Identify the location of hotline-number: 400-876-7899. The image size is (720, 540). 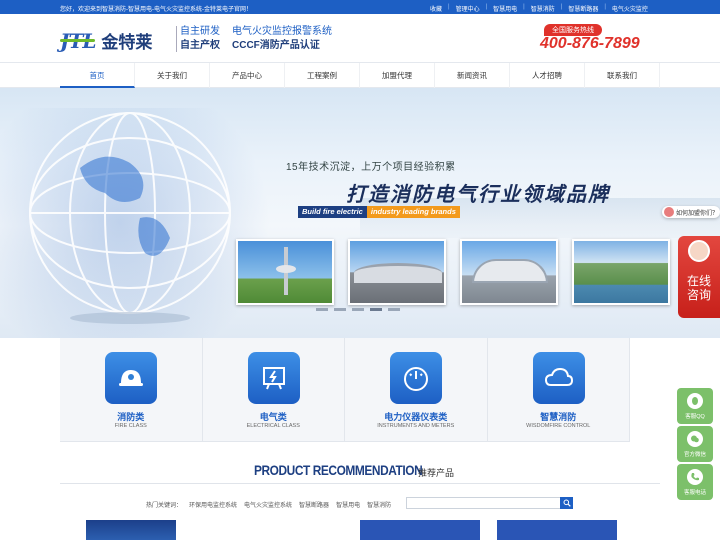
(590, 43).